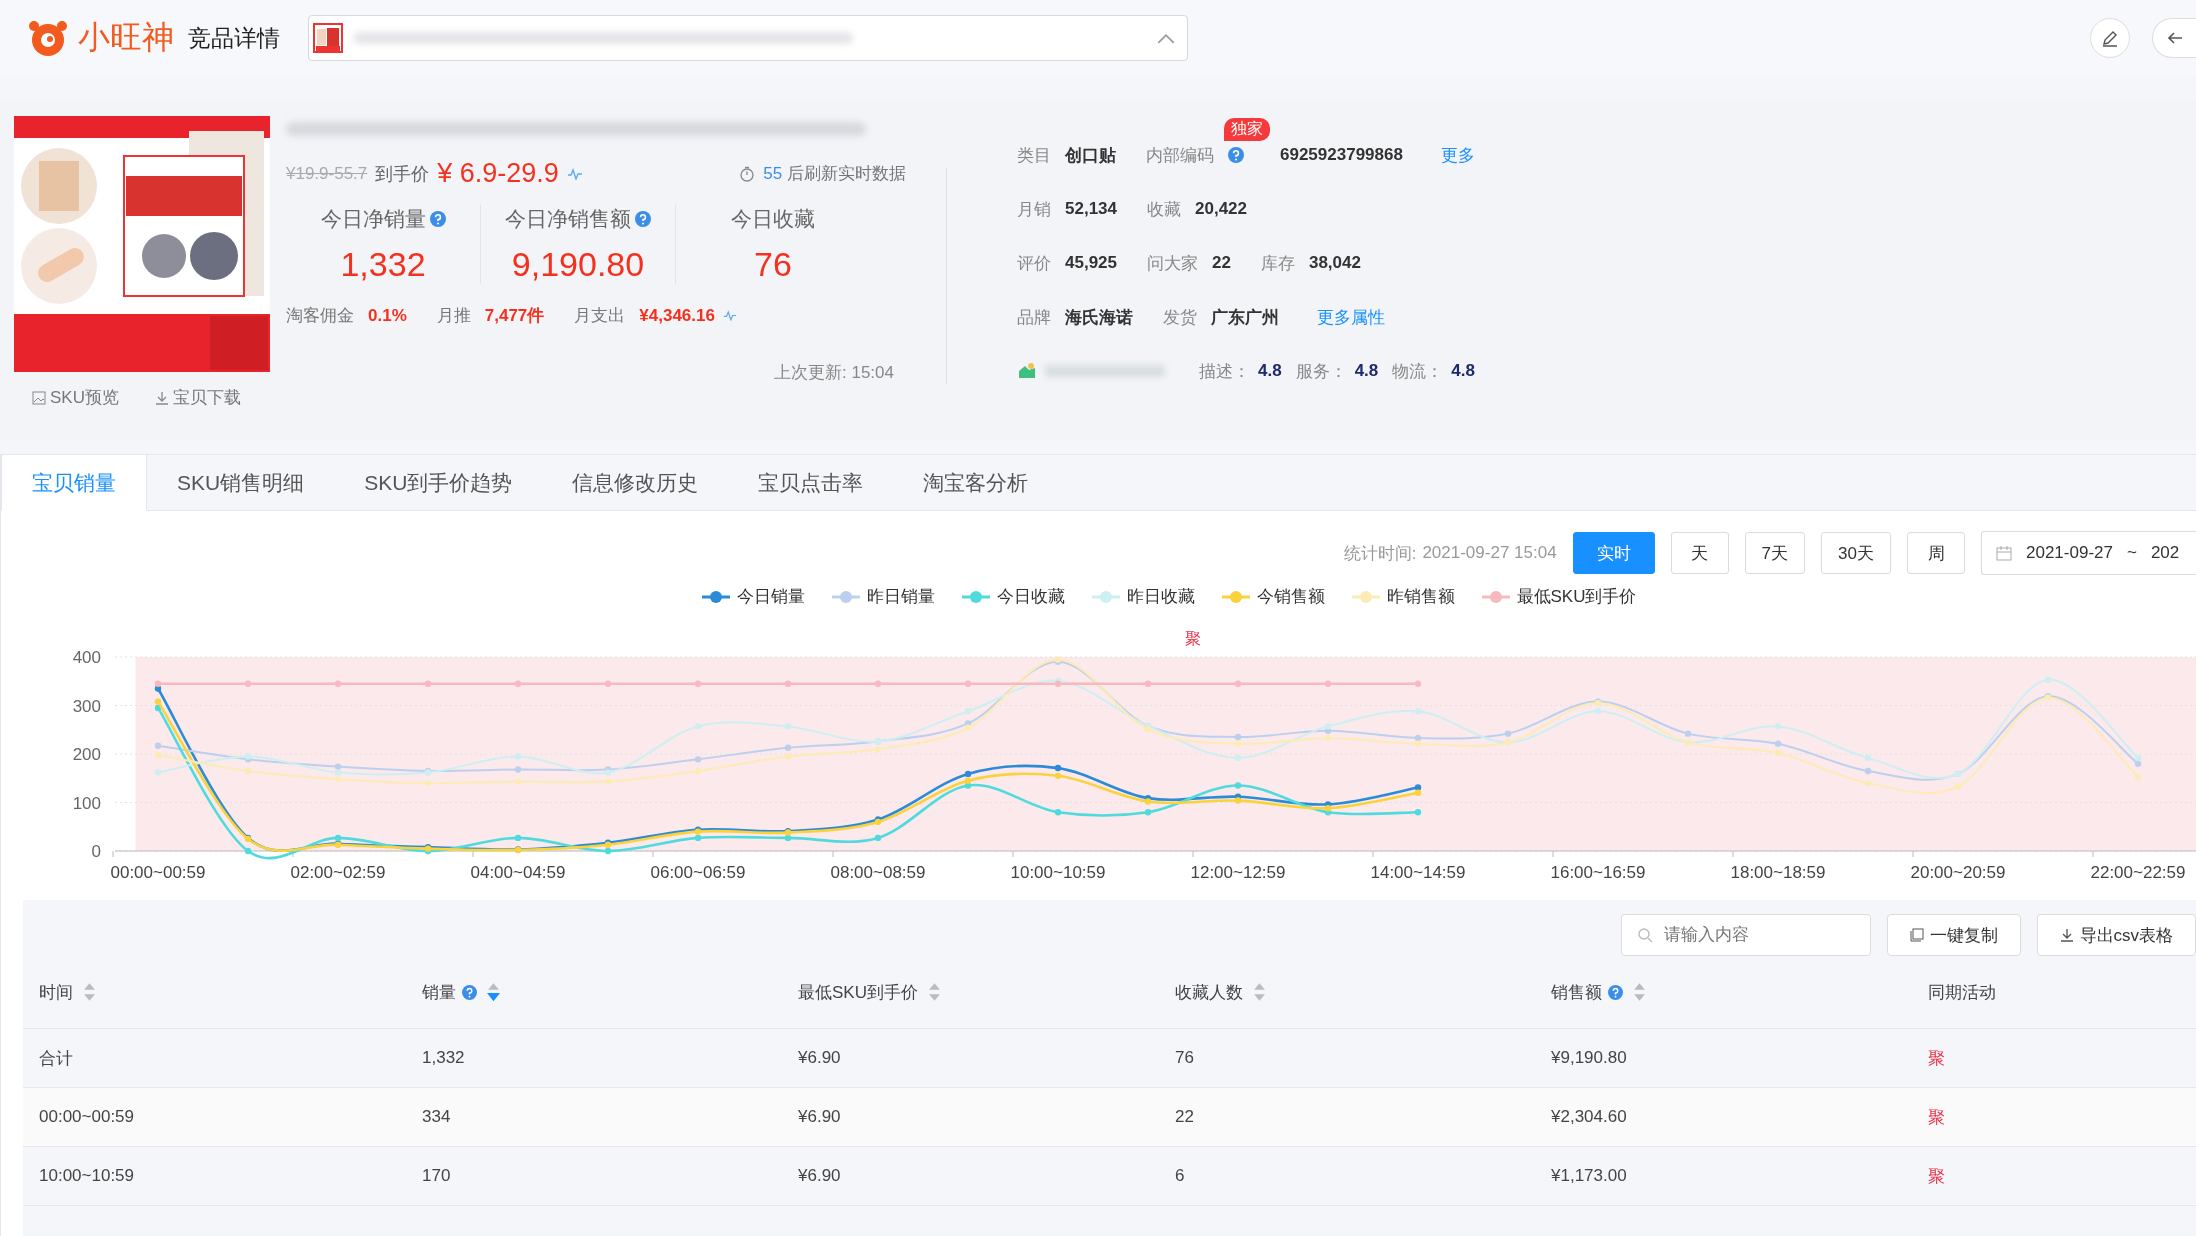 This screenshot has width=2196, height=1236. What do you see at coordinates (1034, 155) in the screenshot?
I see `attribute-label: 类目` at bounding box center [1034, 155].